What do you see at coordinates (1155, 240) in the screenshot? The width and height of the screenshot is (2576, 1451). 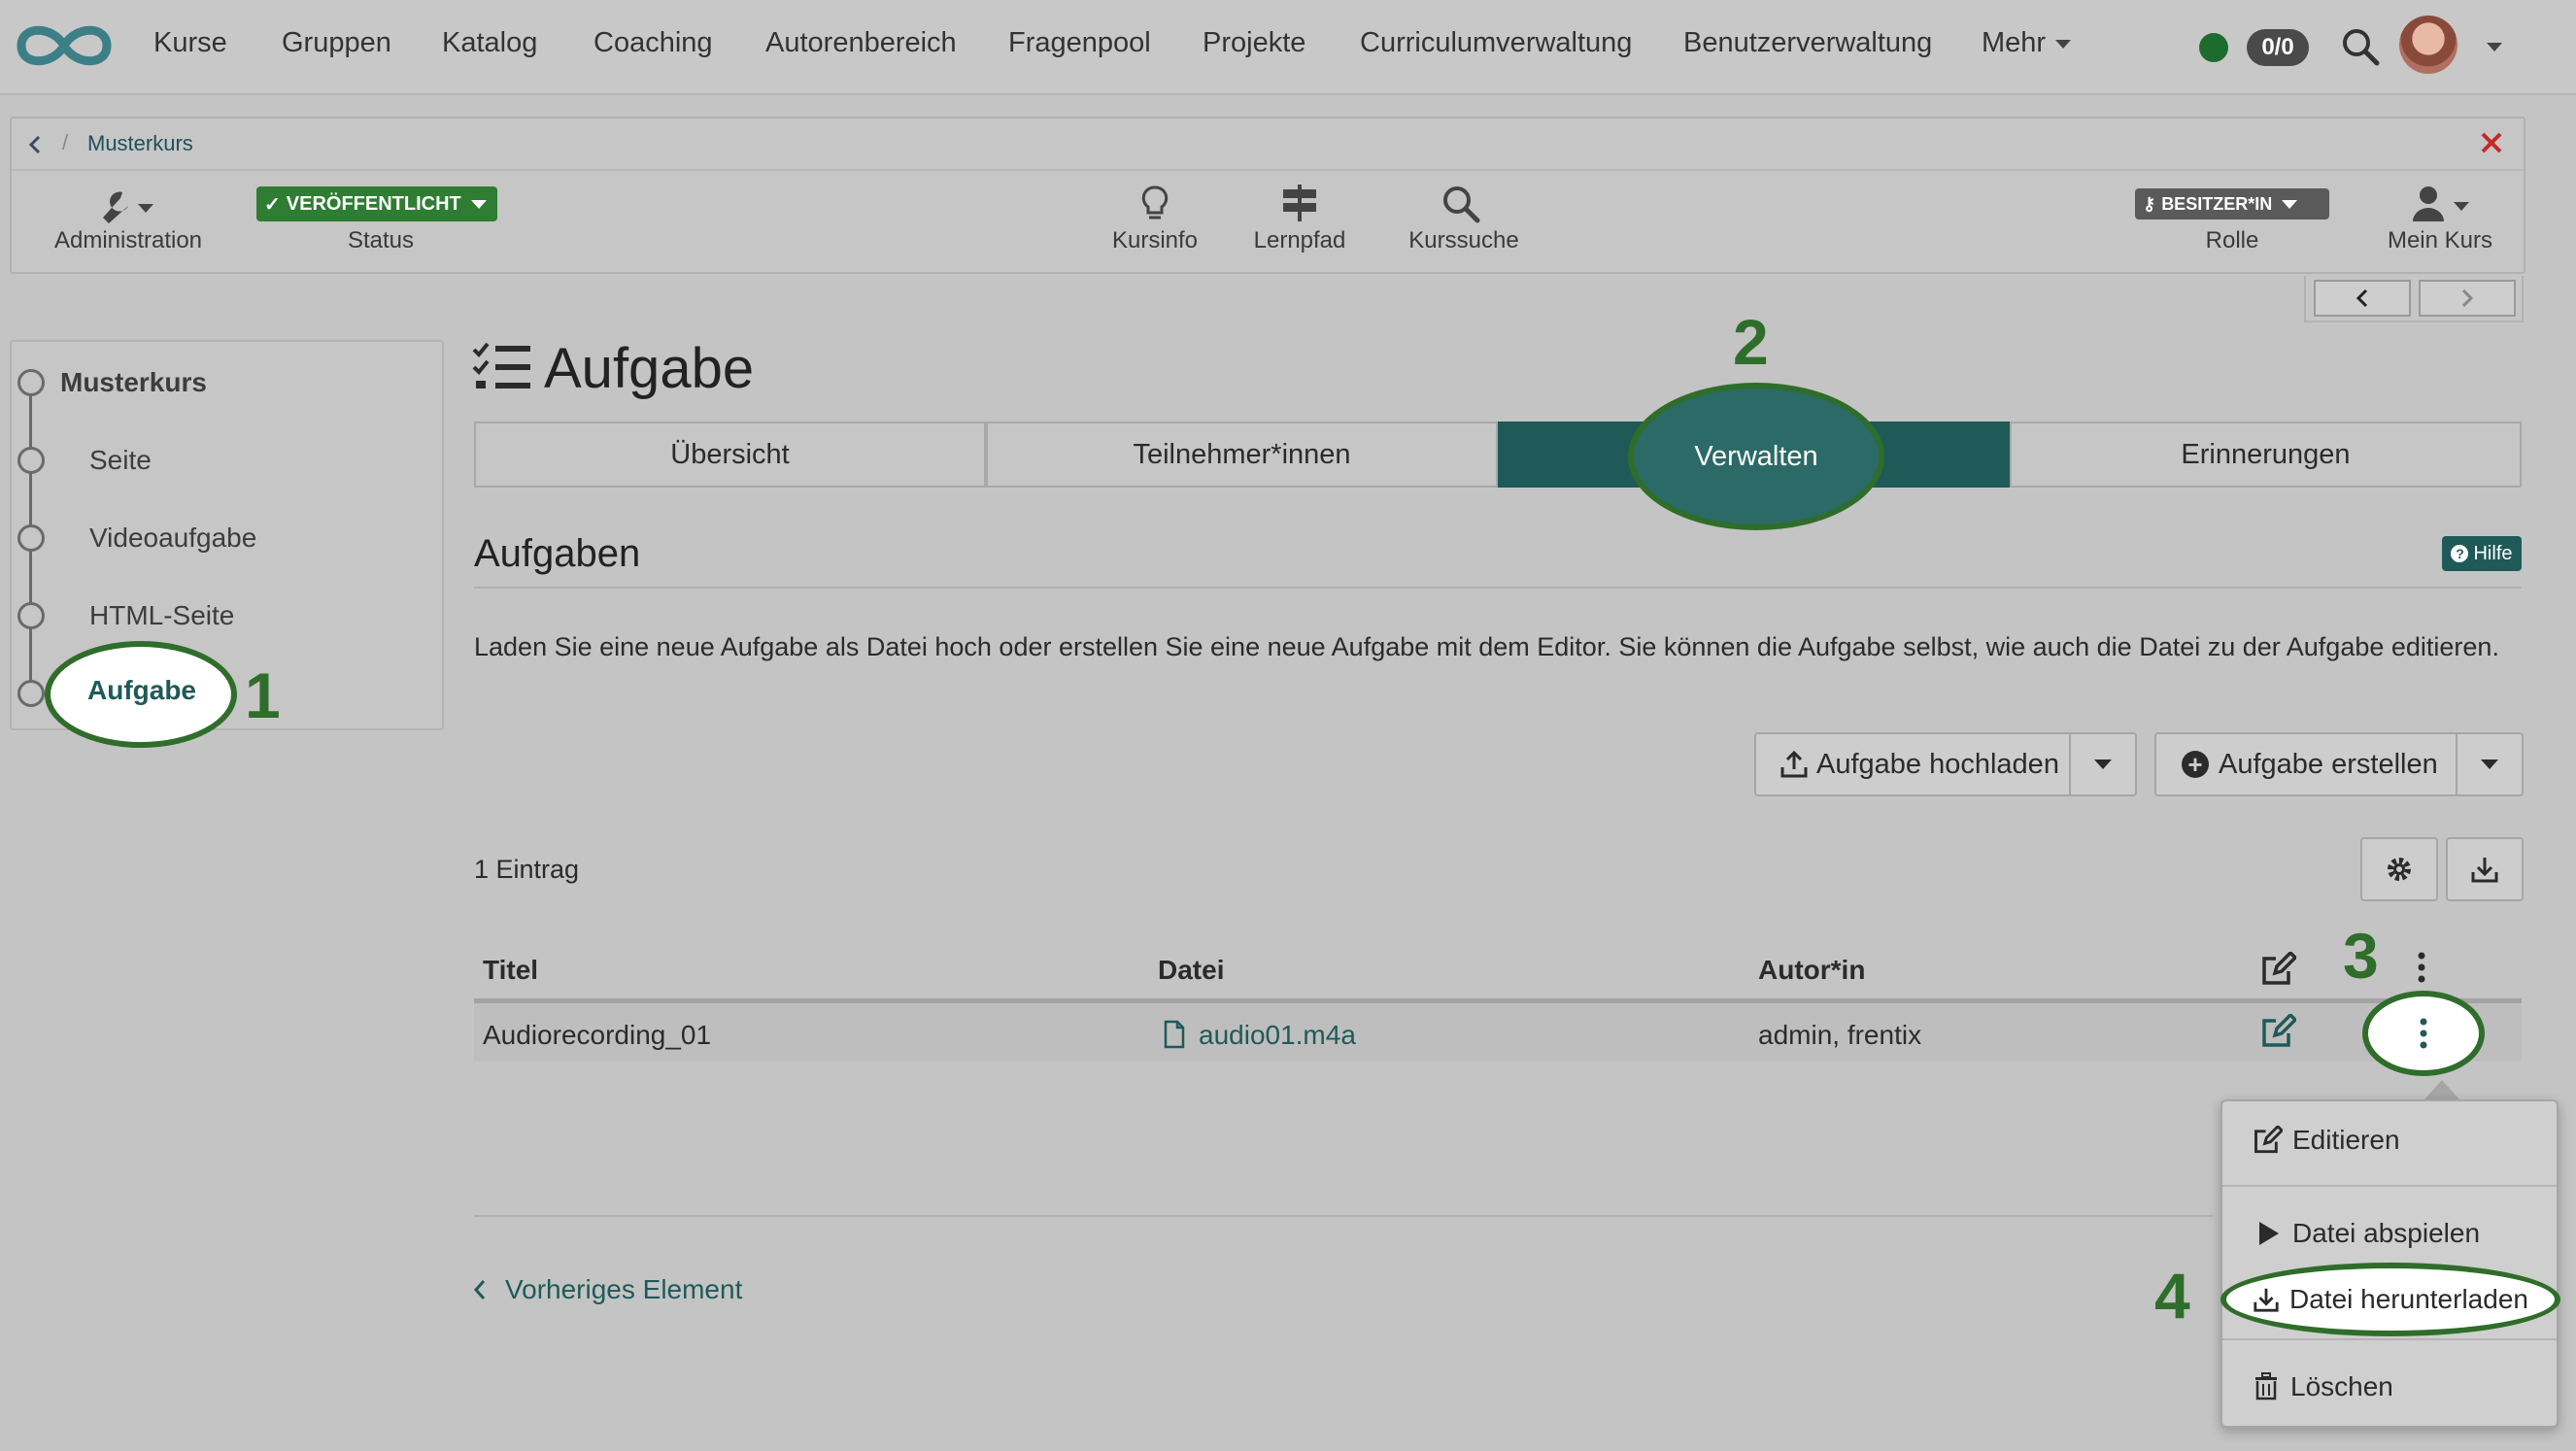 I see `kursinfo-label: Kursinfo` at bounding box center [1155, 240].